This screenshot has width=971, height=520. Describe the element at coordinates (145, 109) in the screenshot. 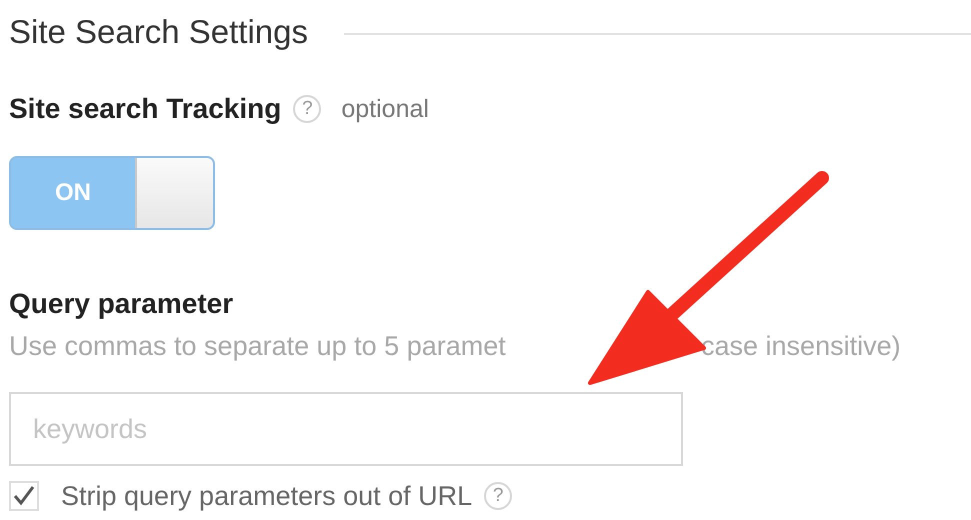

I see `field-label: Site search Tracking` at that location.